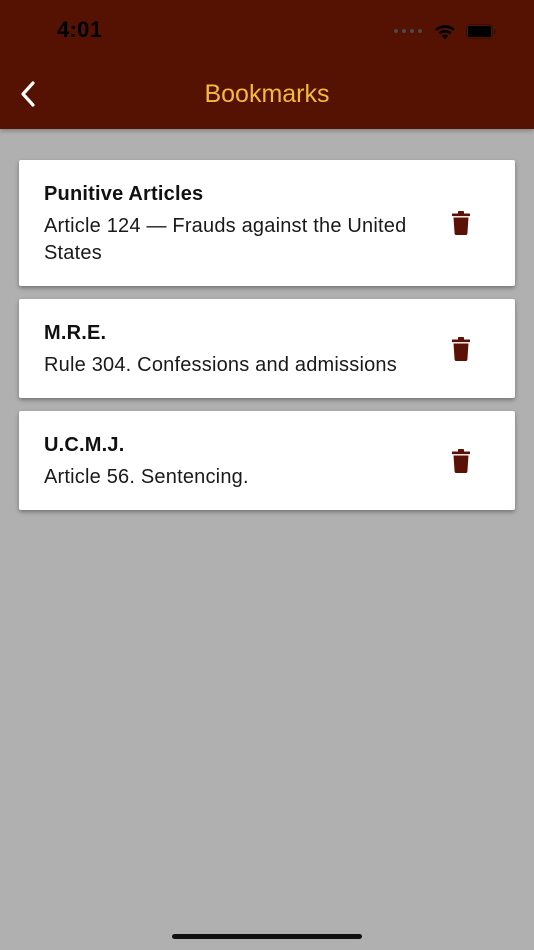 Image resolution: width=534 pixels, height=950 pixels. I want to click on battery-icon, so click(481, 31).